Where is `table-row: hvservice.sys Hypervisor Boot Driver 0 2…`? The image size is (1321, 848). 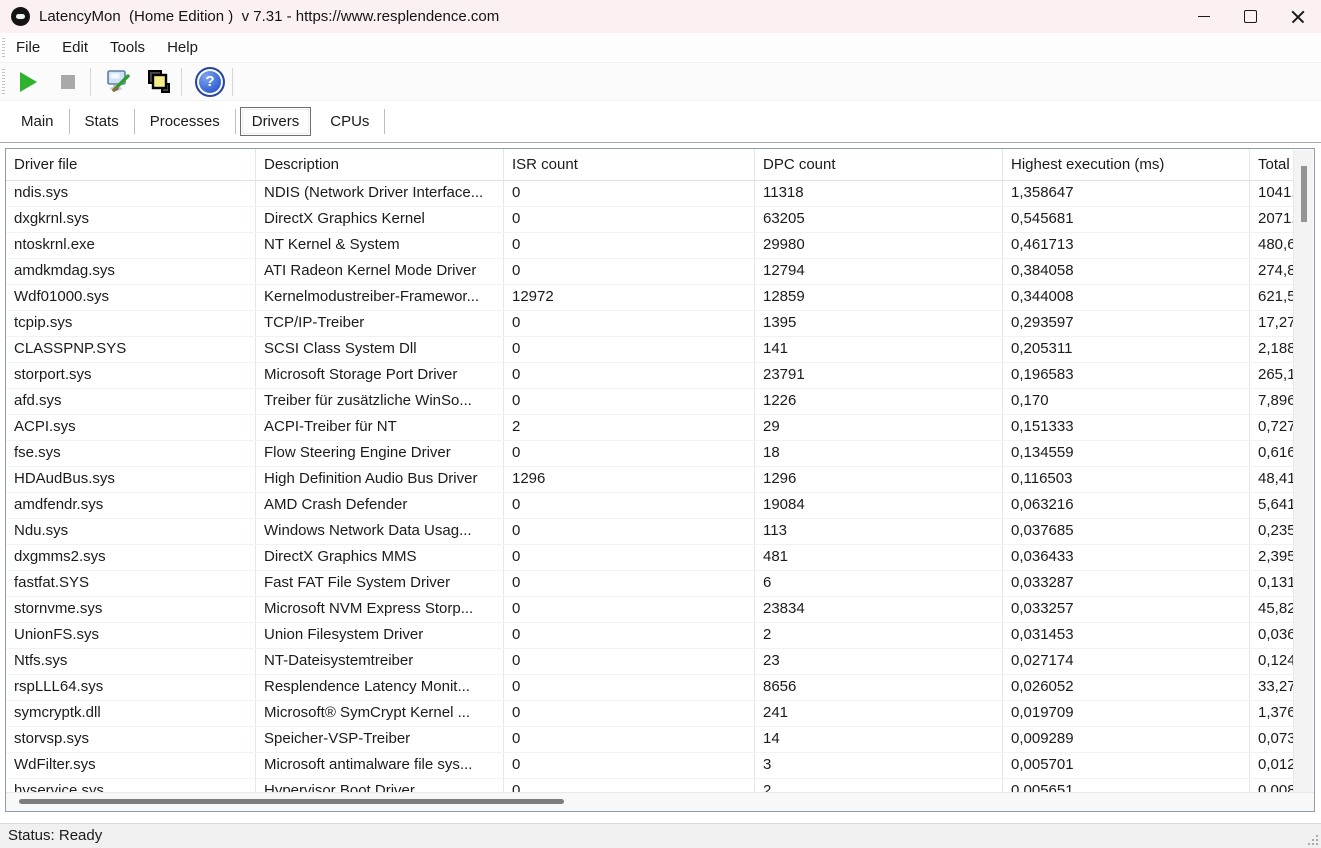
table-row: hvservice.sys Hypervisor Boot Driver 0 2… is located at coordinates (650, 785).